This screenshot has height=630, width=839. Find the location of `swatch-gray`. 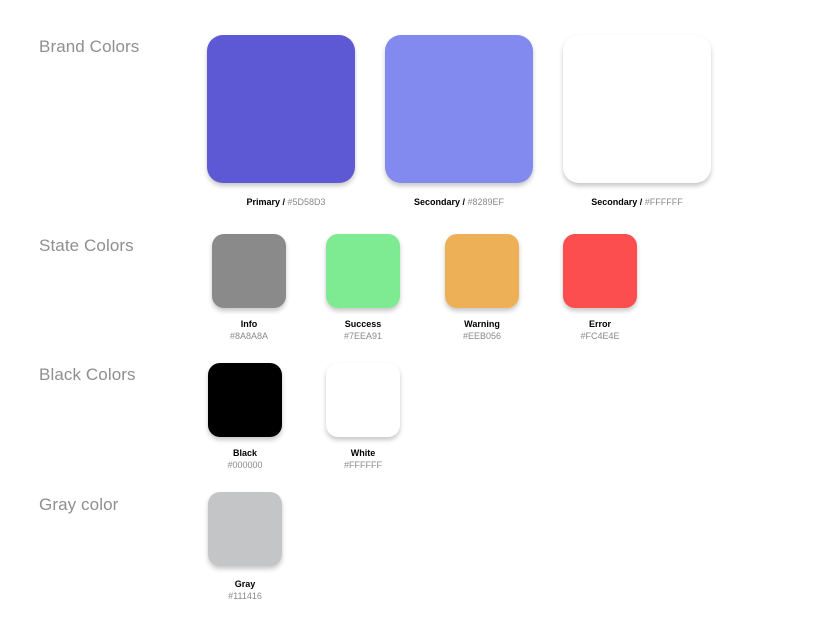

swatch-gray is located at coordinates (245, 529).